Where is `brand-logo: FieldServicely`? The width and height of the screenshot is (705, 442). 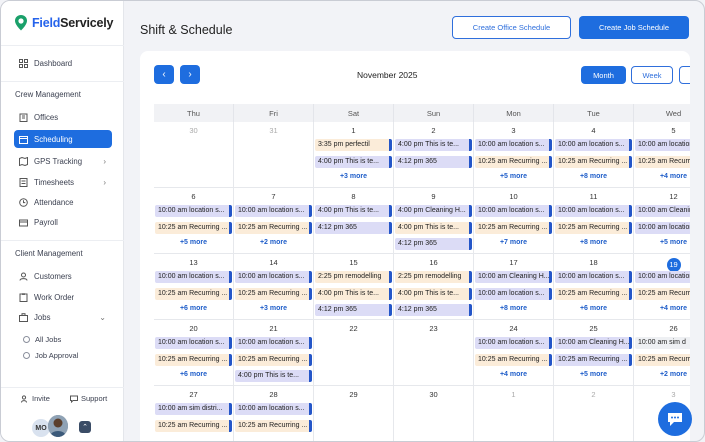
brand-logo: FieldServicely is located at coordinates (63, 23).